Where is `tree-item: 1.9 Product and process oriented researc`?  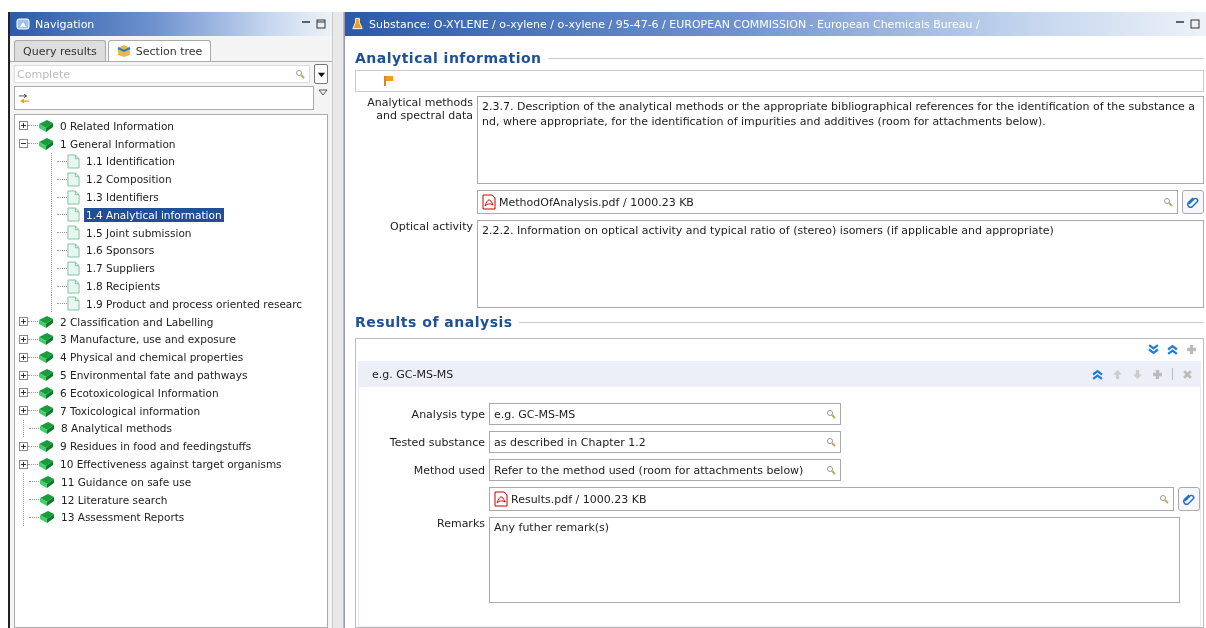 tree-item: 1.9 Product and process oriented researc is located at coordinates (194, 303).